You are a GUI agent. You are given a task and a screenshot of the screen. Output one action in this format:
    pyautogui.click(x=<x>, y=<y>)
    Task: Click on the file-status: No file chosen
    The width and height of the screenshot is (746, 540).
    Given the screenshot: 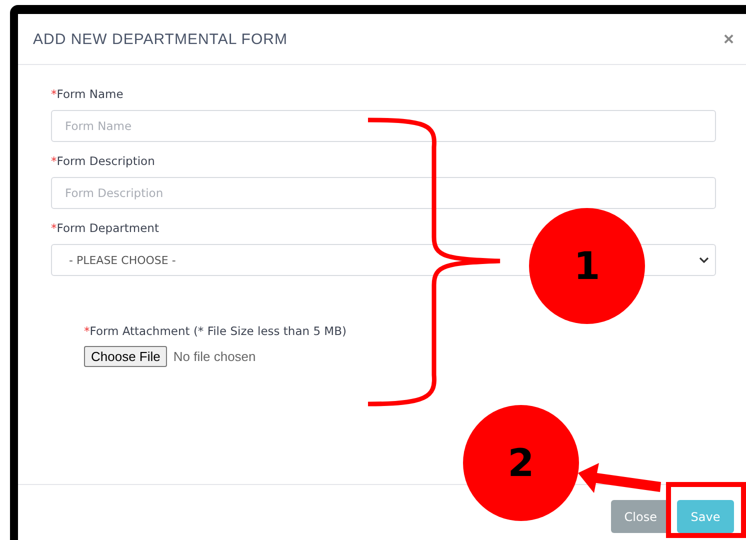 What is the action you would take?
    pyautogui.click(x=214, y=356)
    